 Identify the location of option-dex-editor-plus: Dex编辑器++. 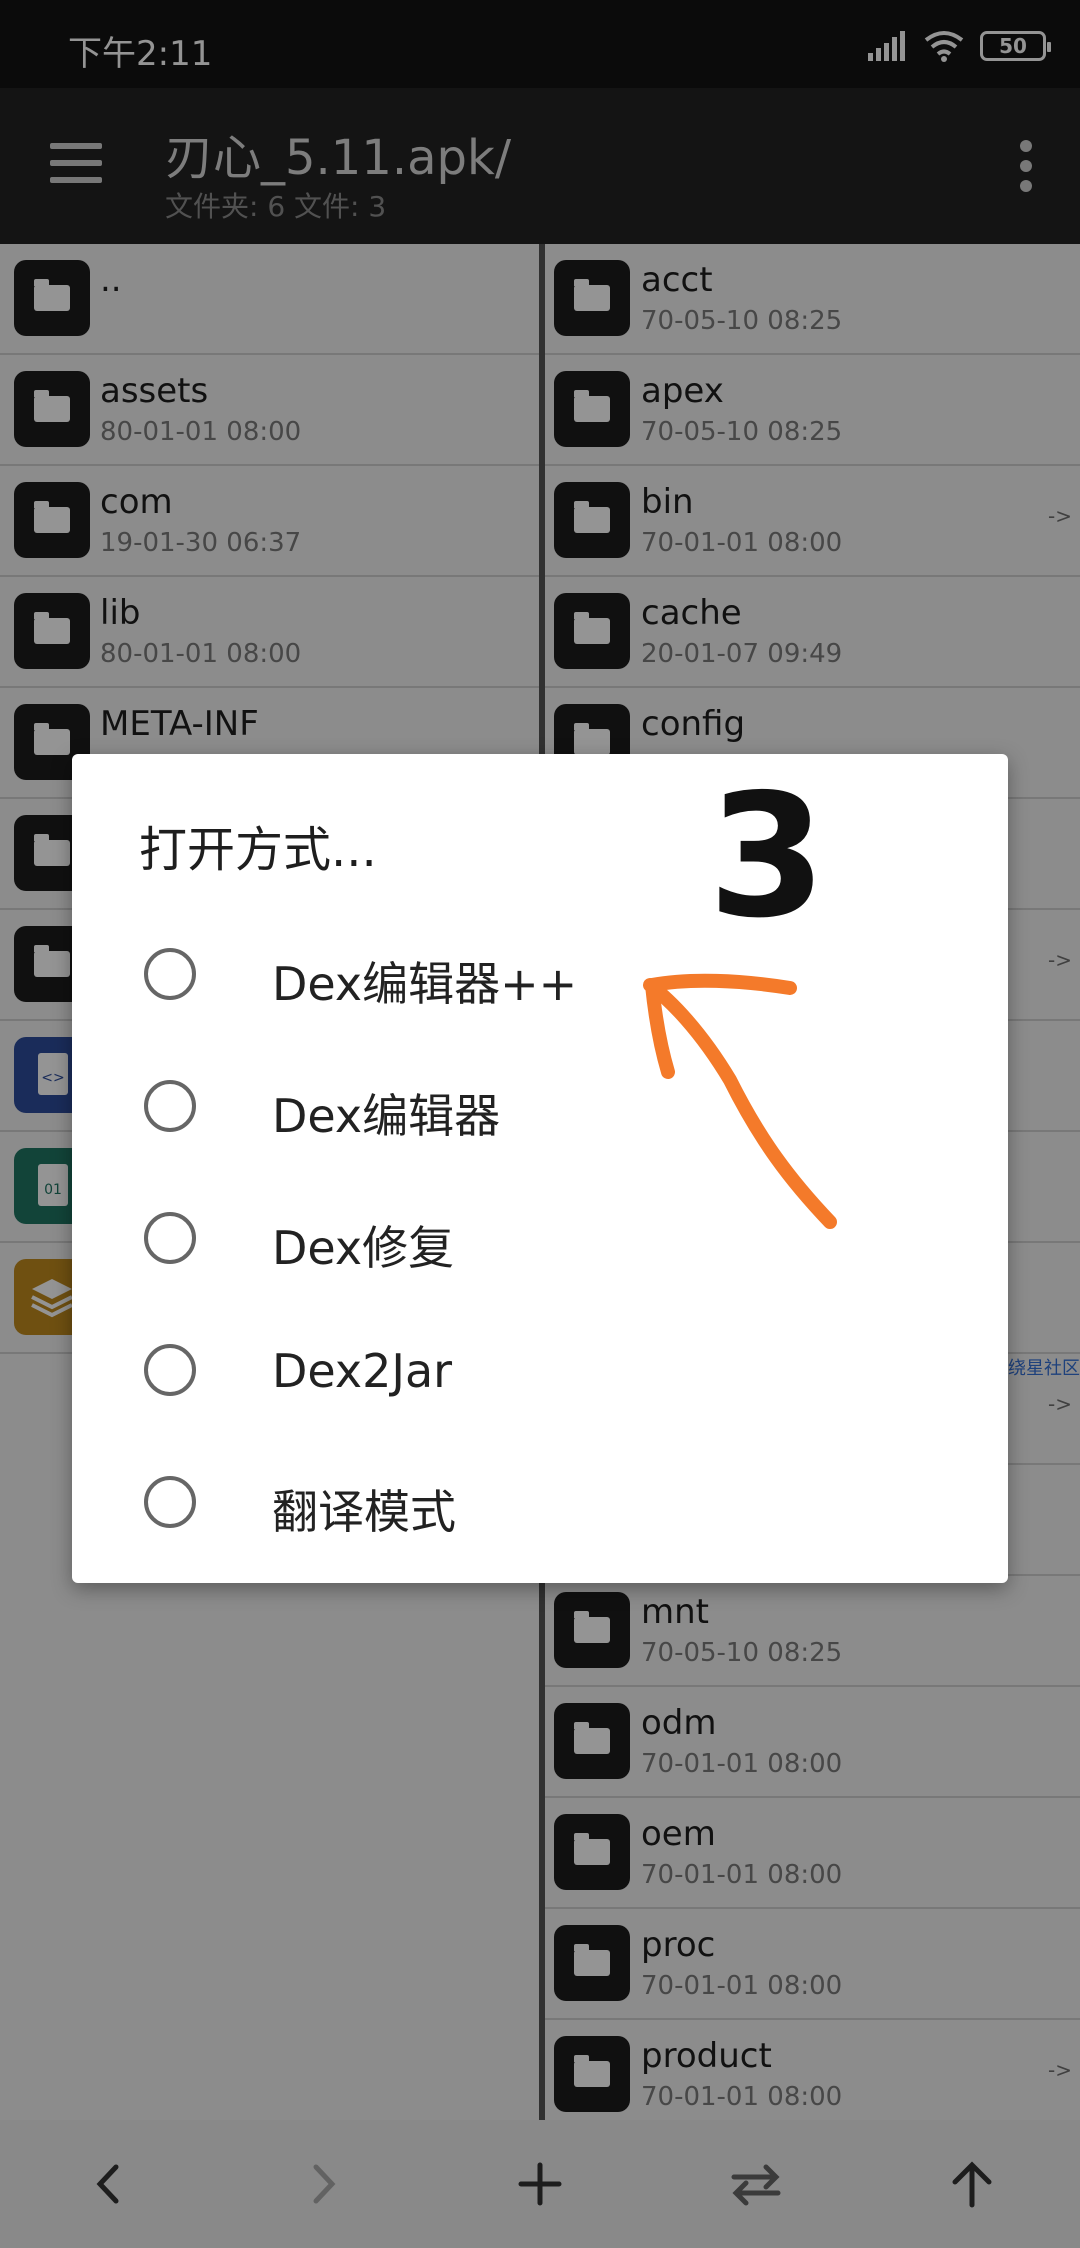
(540, 974).